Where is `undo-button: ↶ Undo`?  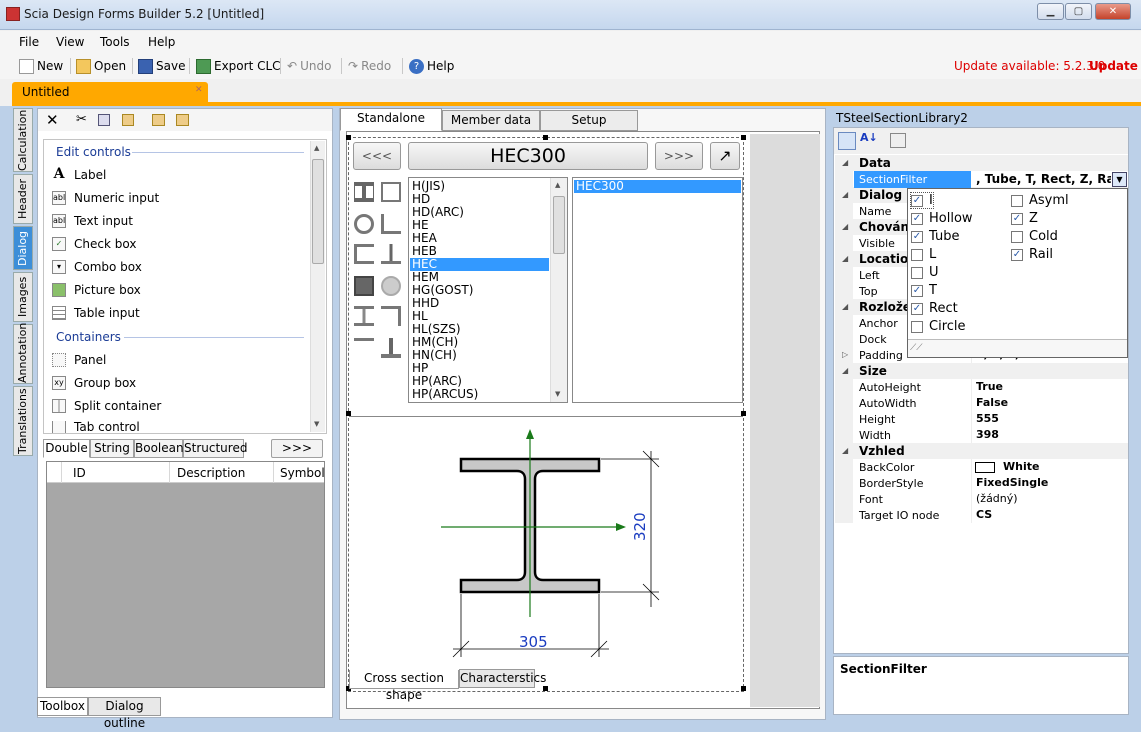 undo-button: ↶ Undo is located at coordinates (309, 66).